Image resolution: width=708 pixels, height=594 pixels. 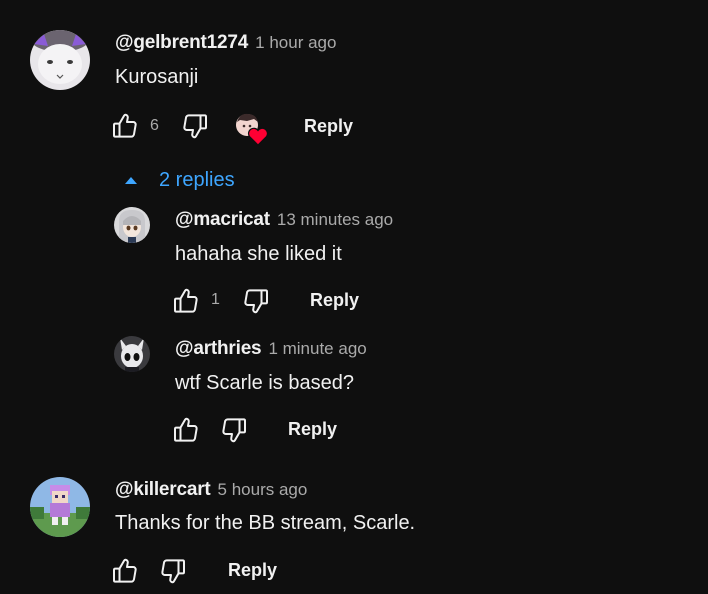 I want to click on creator-heart-icon, so click(x=252, y=129).